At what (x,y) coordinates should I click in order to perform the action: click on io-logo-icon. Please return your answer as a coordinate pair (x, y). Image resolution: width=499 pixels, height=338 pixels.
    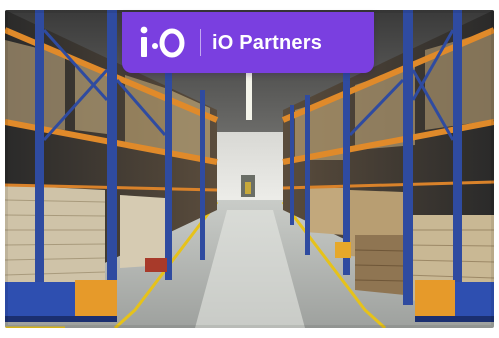
    Looking at the image, I should click on (162, 42).